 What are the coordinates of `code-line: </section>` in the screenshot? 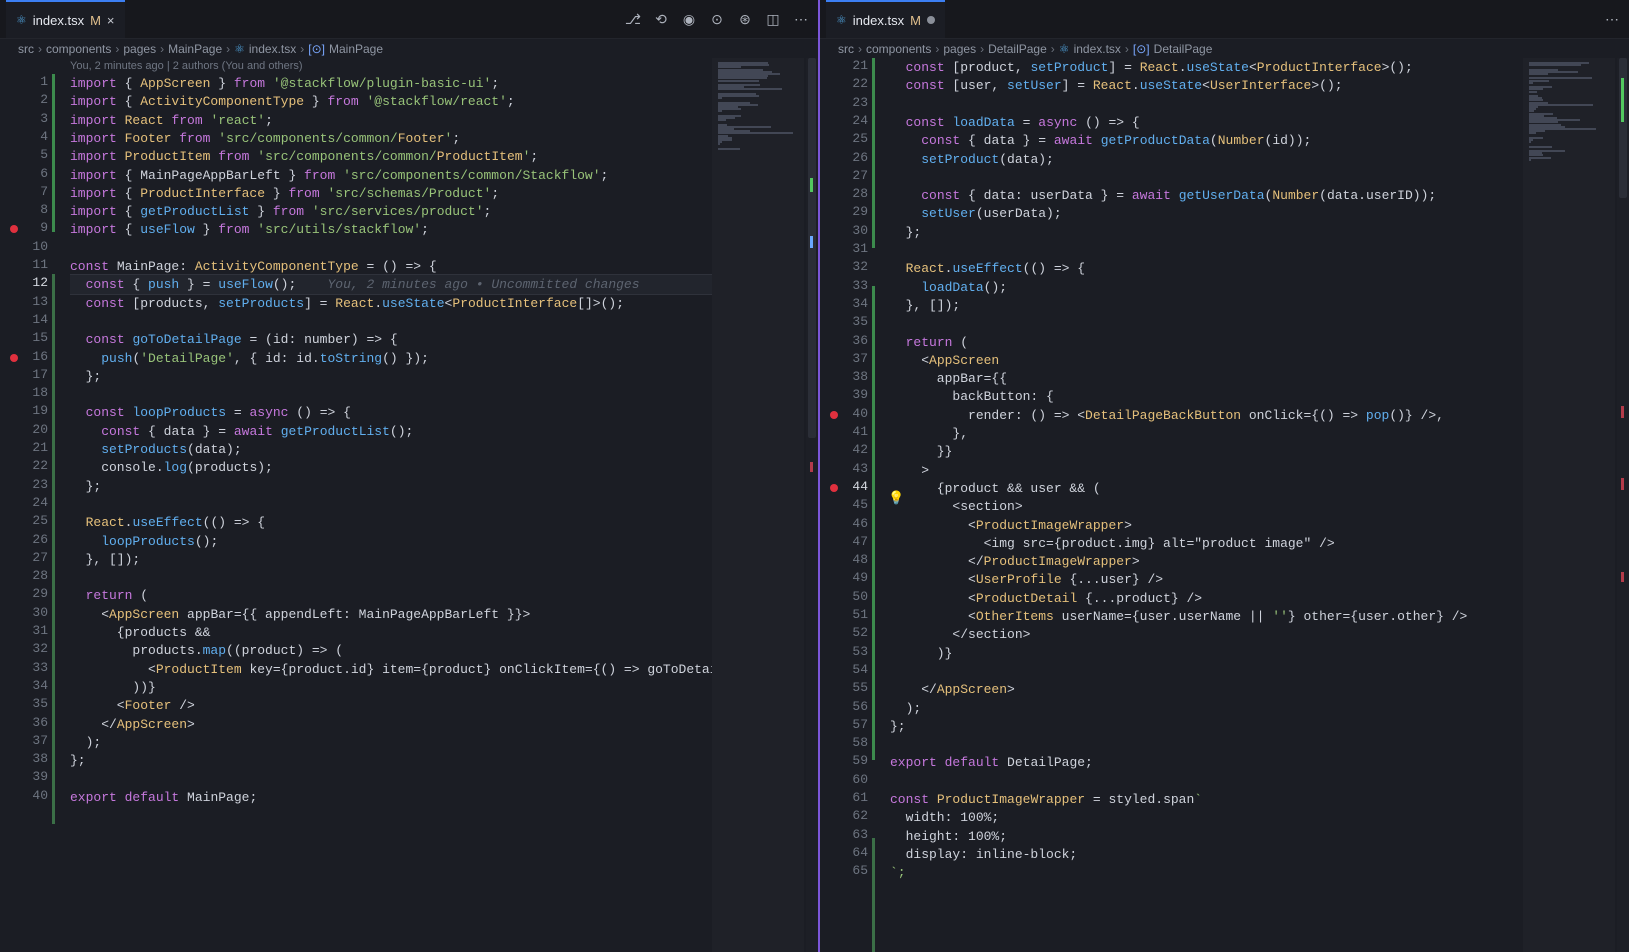 It's located at (960, 634).